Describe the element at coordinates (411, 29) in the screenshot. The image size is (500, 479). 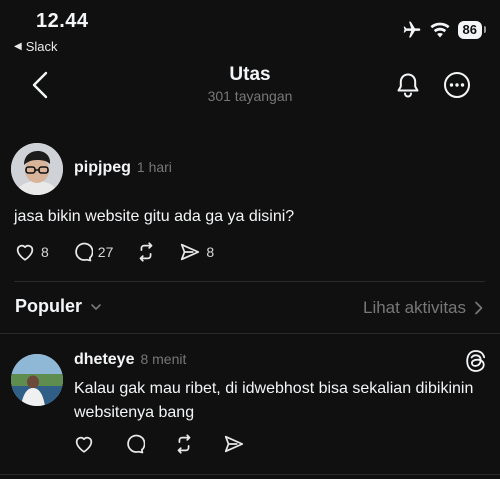
I see `airplane-icon` at that location.